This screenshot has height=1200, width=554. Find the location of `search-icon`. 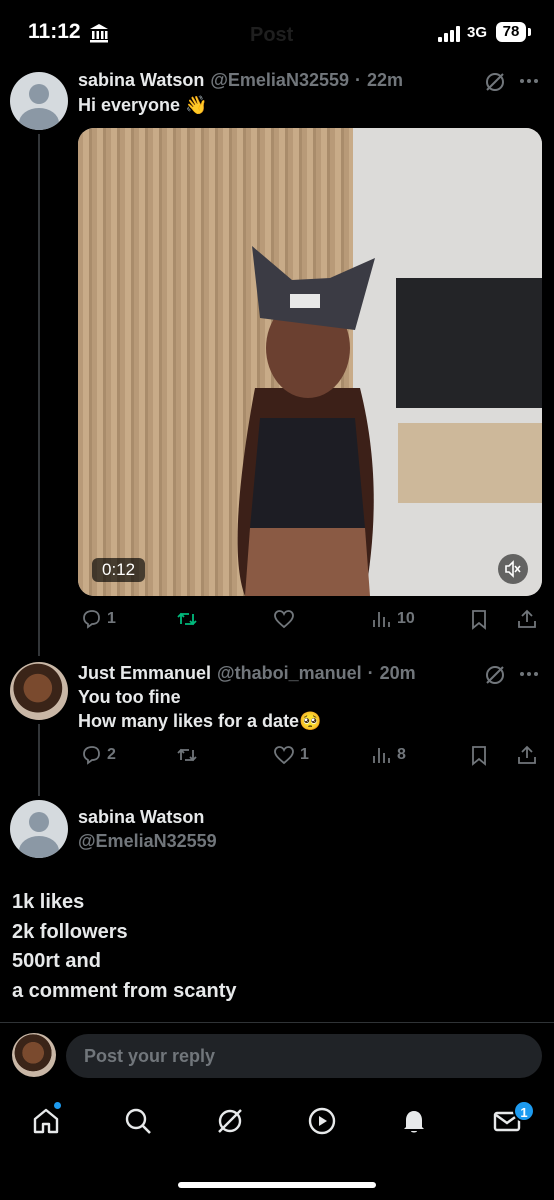

search-icon is located at coordinates (138, 1121).